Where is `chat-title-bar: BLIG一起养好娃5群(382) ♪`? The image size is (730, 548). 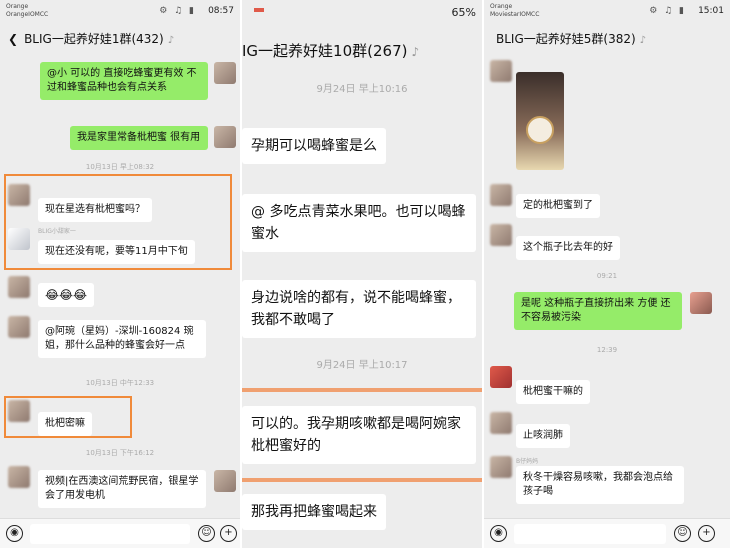 chat-title-bar: BLIG一起养好娃5群(382) ♪ is located at coordinates (613, 38).